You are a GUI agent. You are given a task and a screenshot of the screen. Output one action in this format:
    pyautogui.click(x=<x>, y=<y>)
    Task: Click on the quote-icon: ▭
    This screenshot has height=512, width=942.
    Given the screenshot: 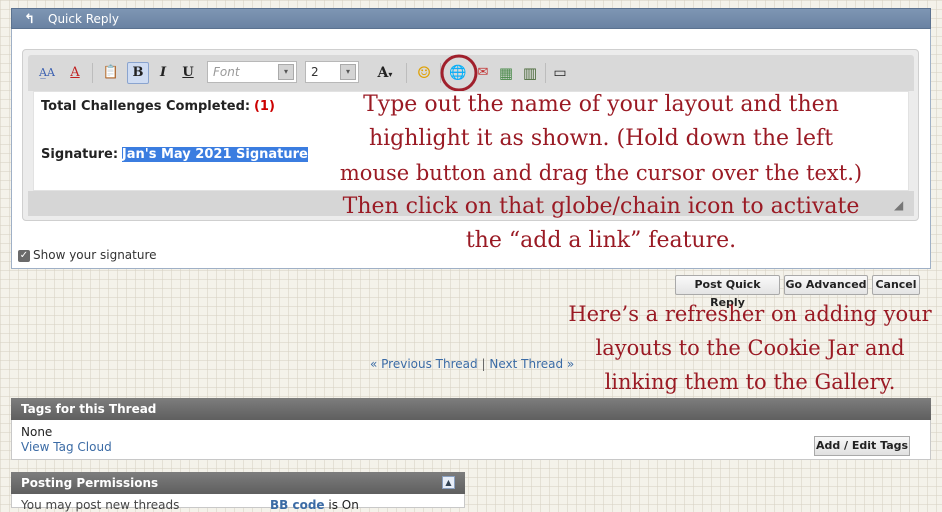 What is the action you would take?
    pyautogui.click(x=560, y=73)
    